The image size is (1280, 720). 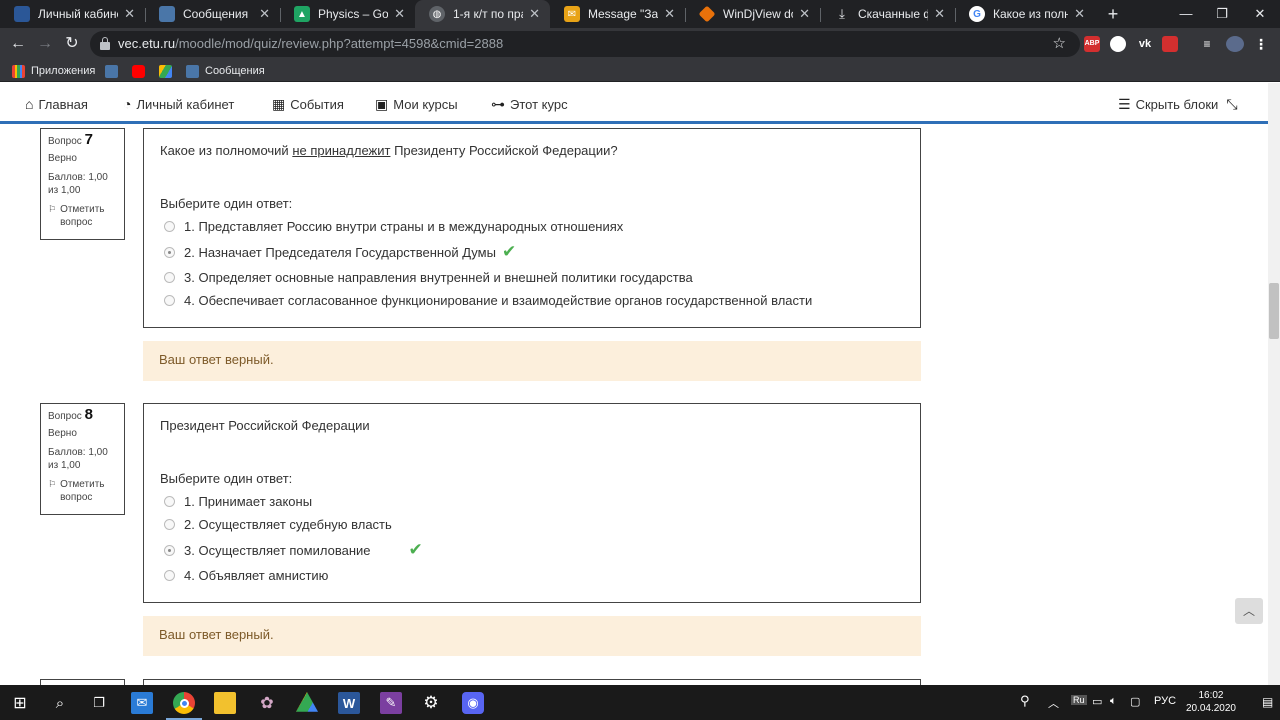 I want to click on feedback-box: Ваш ответ верный., so click(x=532, y=361).